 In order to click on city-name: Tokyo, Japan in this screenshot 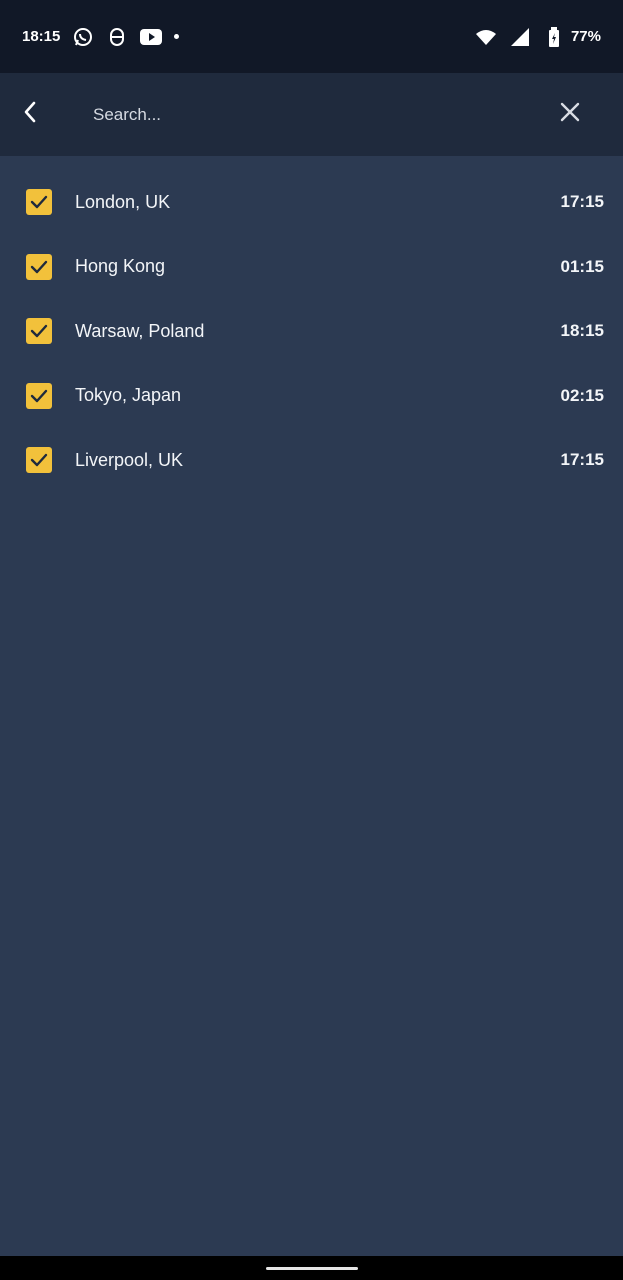, I will do `click(128, 395)`.